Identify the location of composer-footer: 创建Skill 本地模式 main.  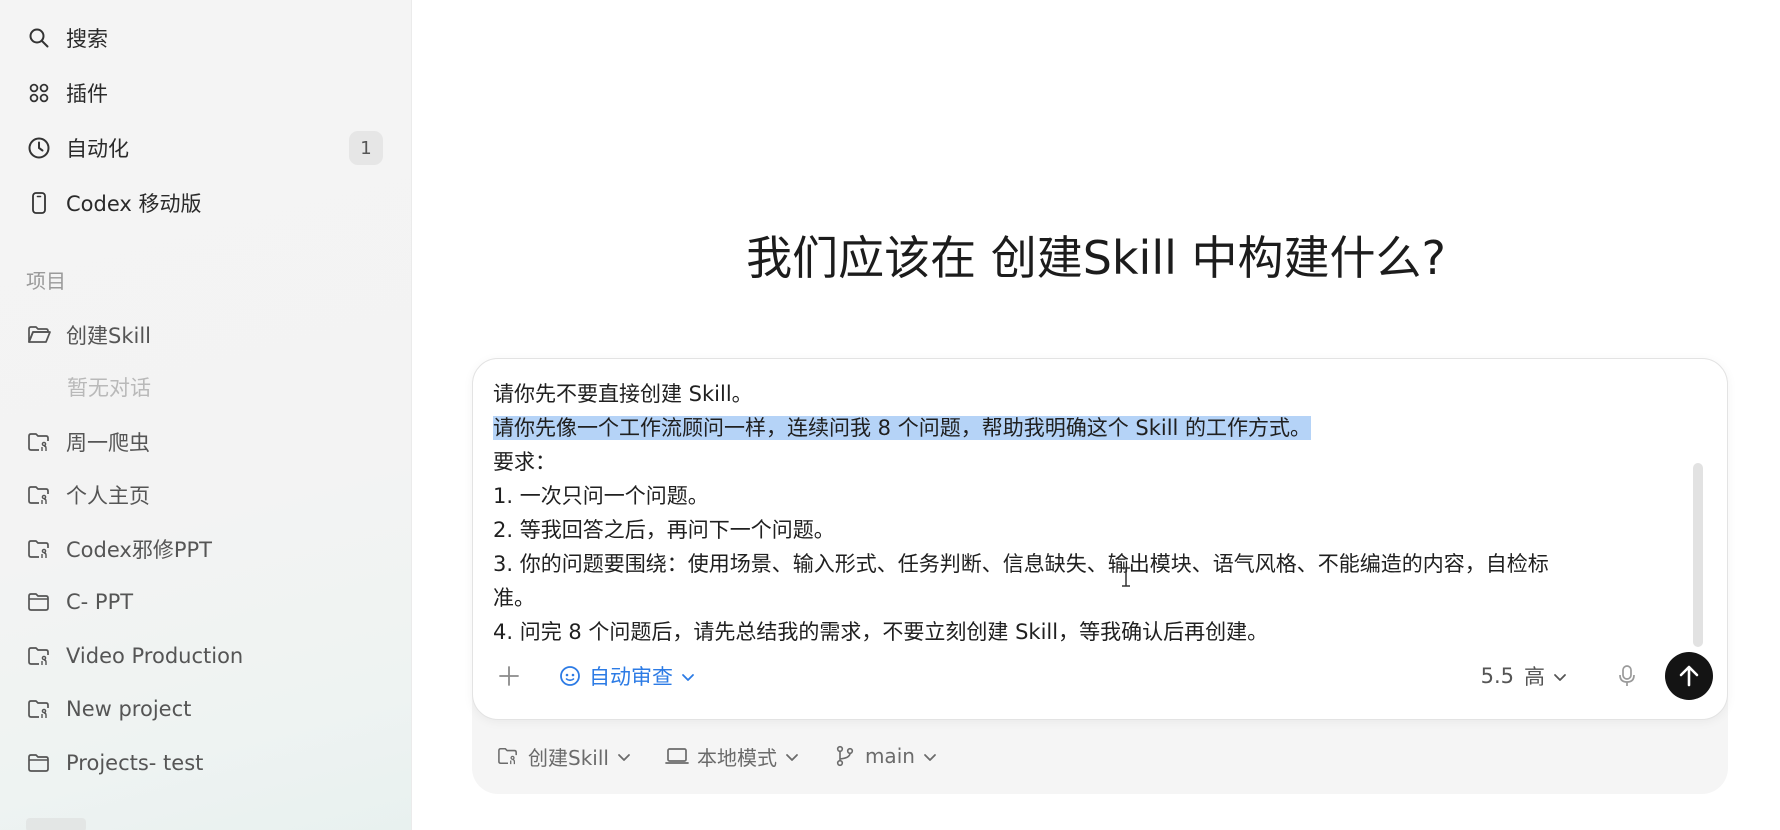
(733, 756).